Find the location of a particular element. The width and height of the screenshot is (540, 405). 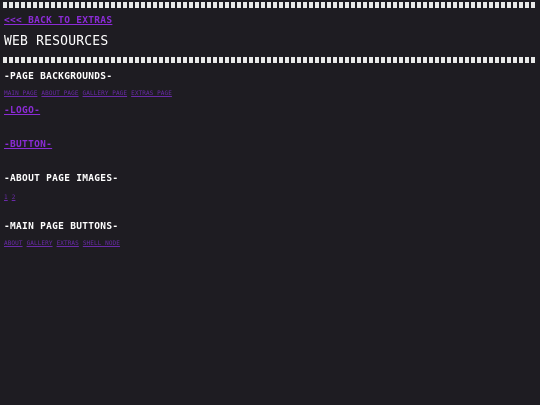

about-image-link-2: 2 is located at coordinates (14, 197).